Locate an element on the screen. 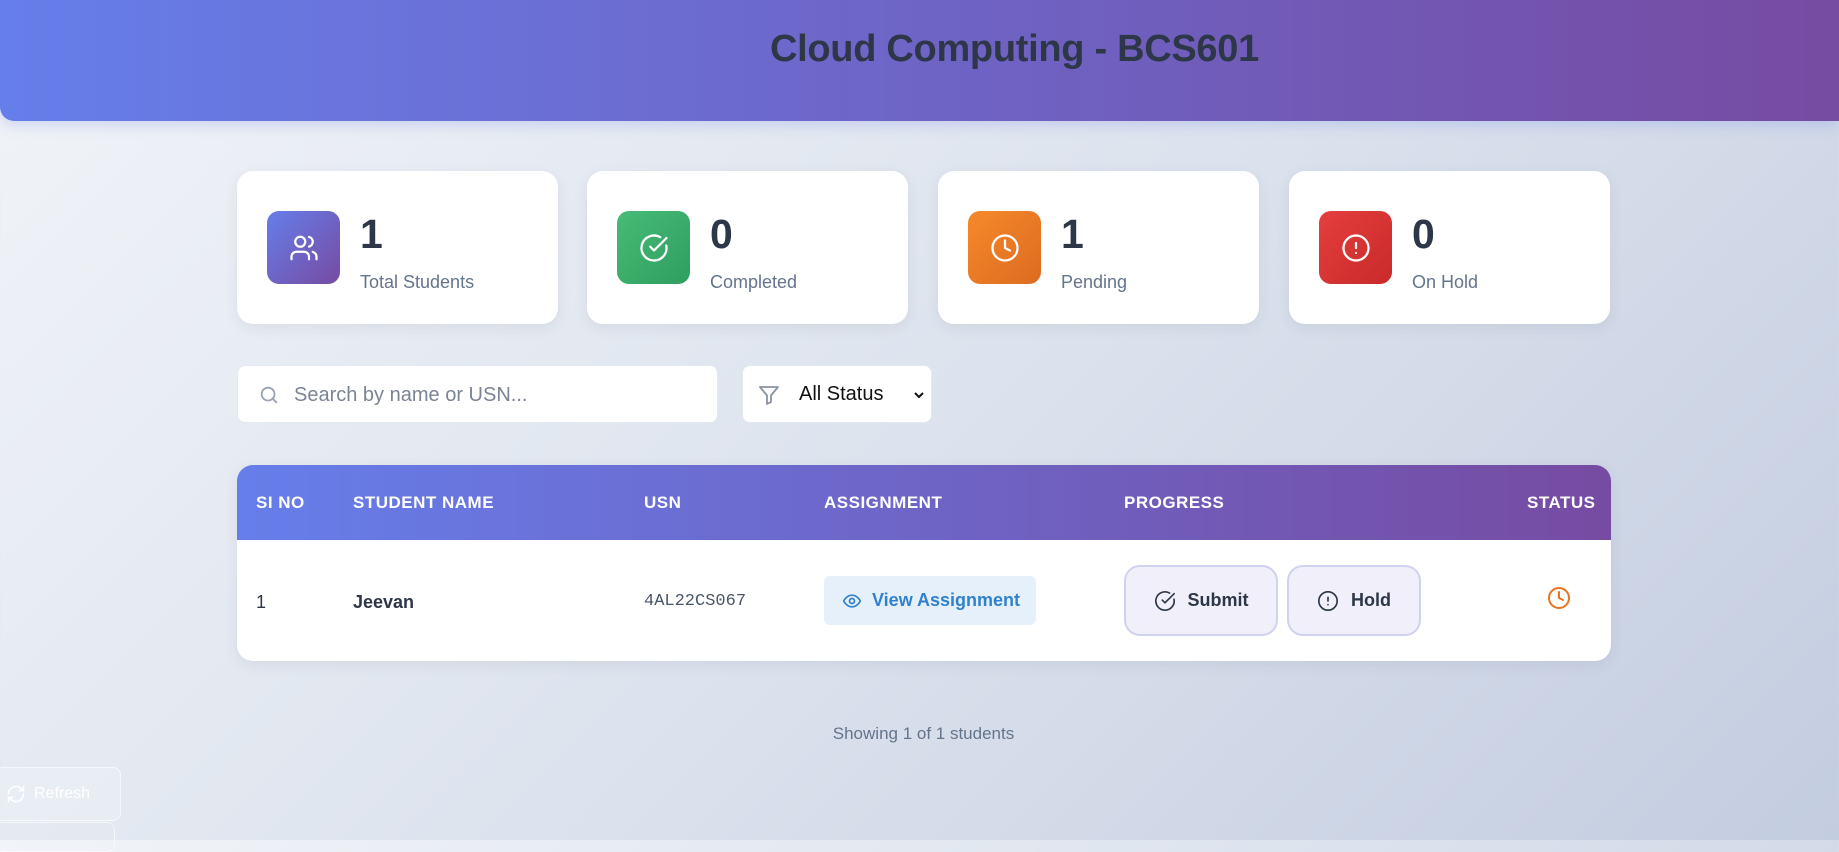 This screenshot has height=852, width=1839. search-box is located at coordinates (477, 394).